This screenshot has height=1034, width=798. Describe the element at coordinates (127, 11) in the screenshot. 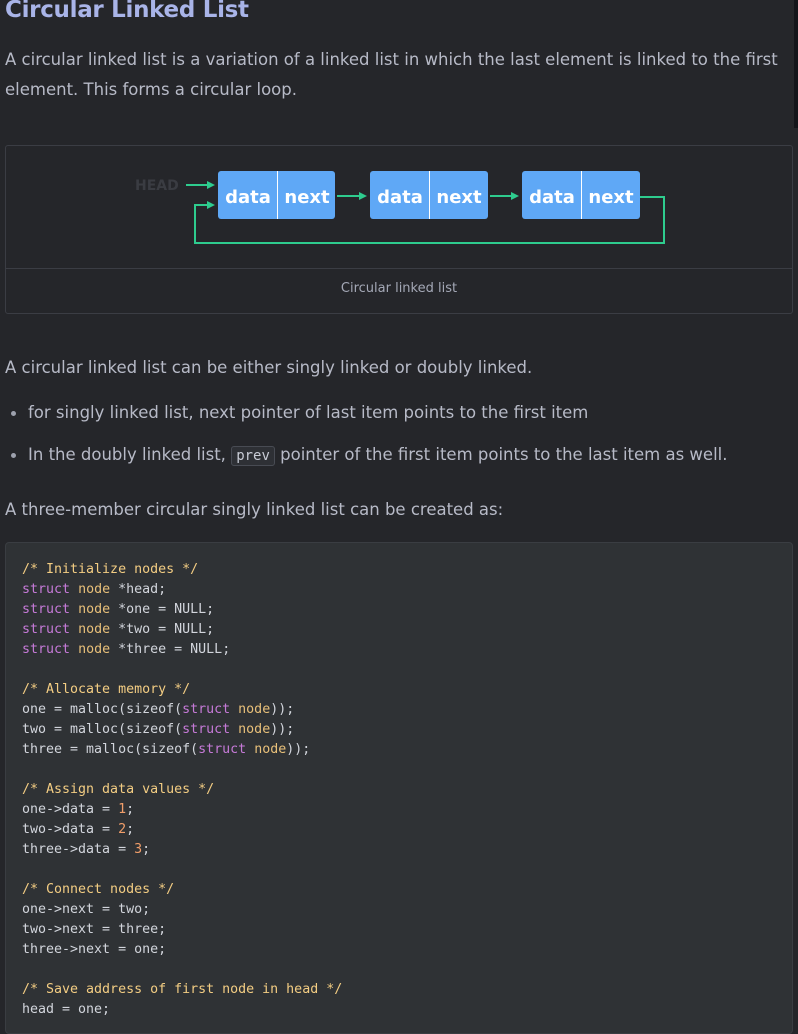

I see `page-title: Circular Linked List` at that location.